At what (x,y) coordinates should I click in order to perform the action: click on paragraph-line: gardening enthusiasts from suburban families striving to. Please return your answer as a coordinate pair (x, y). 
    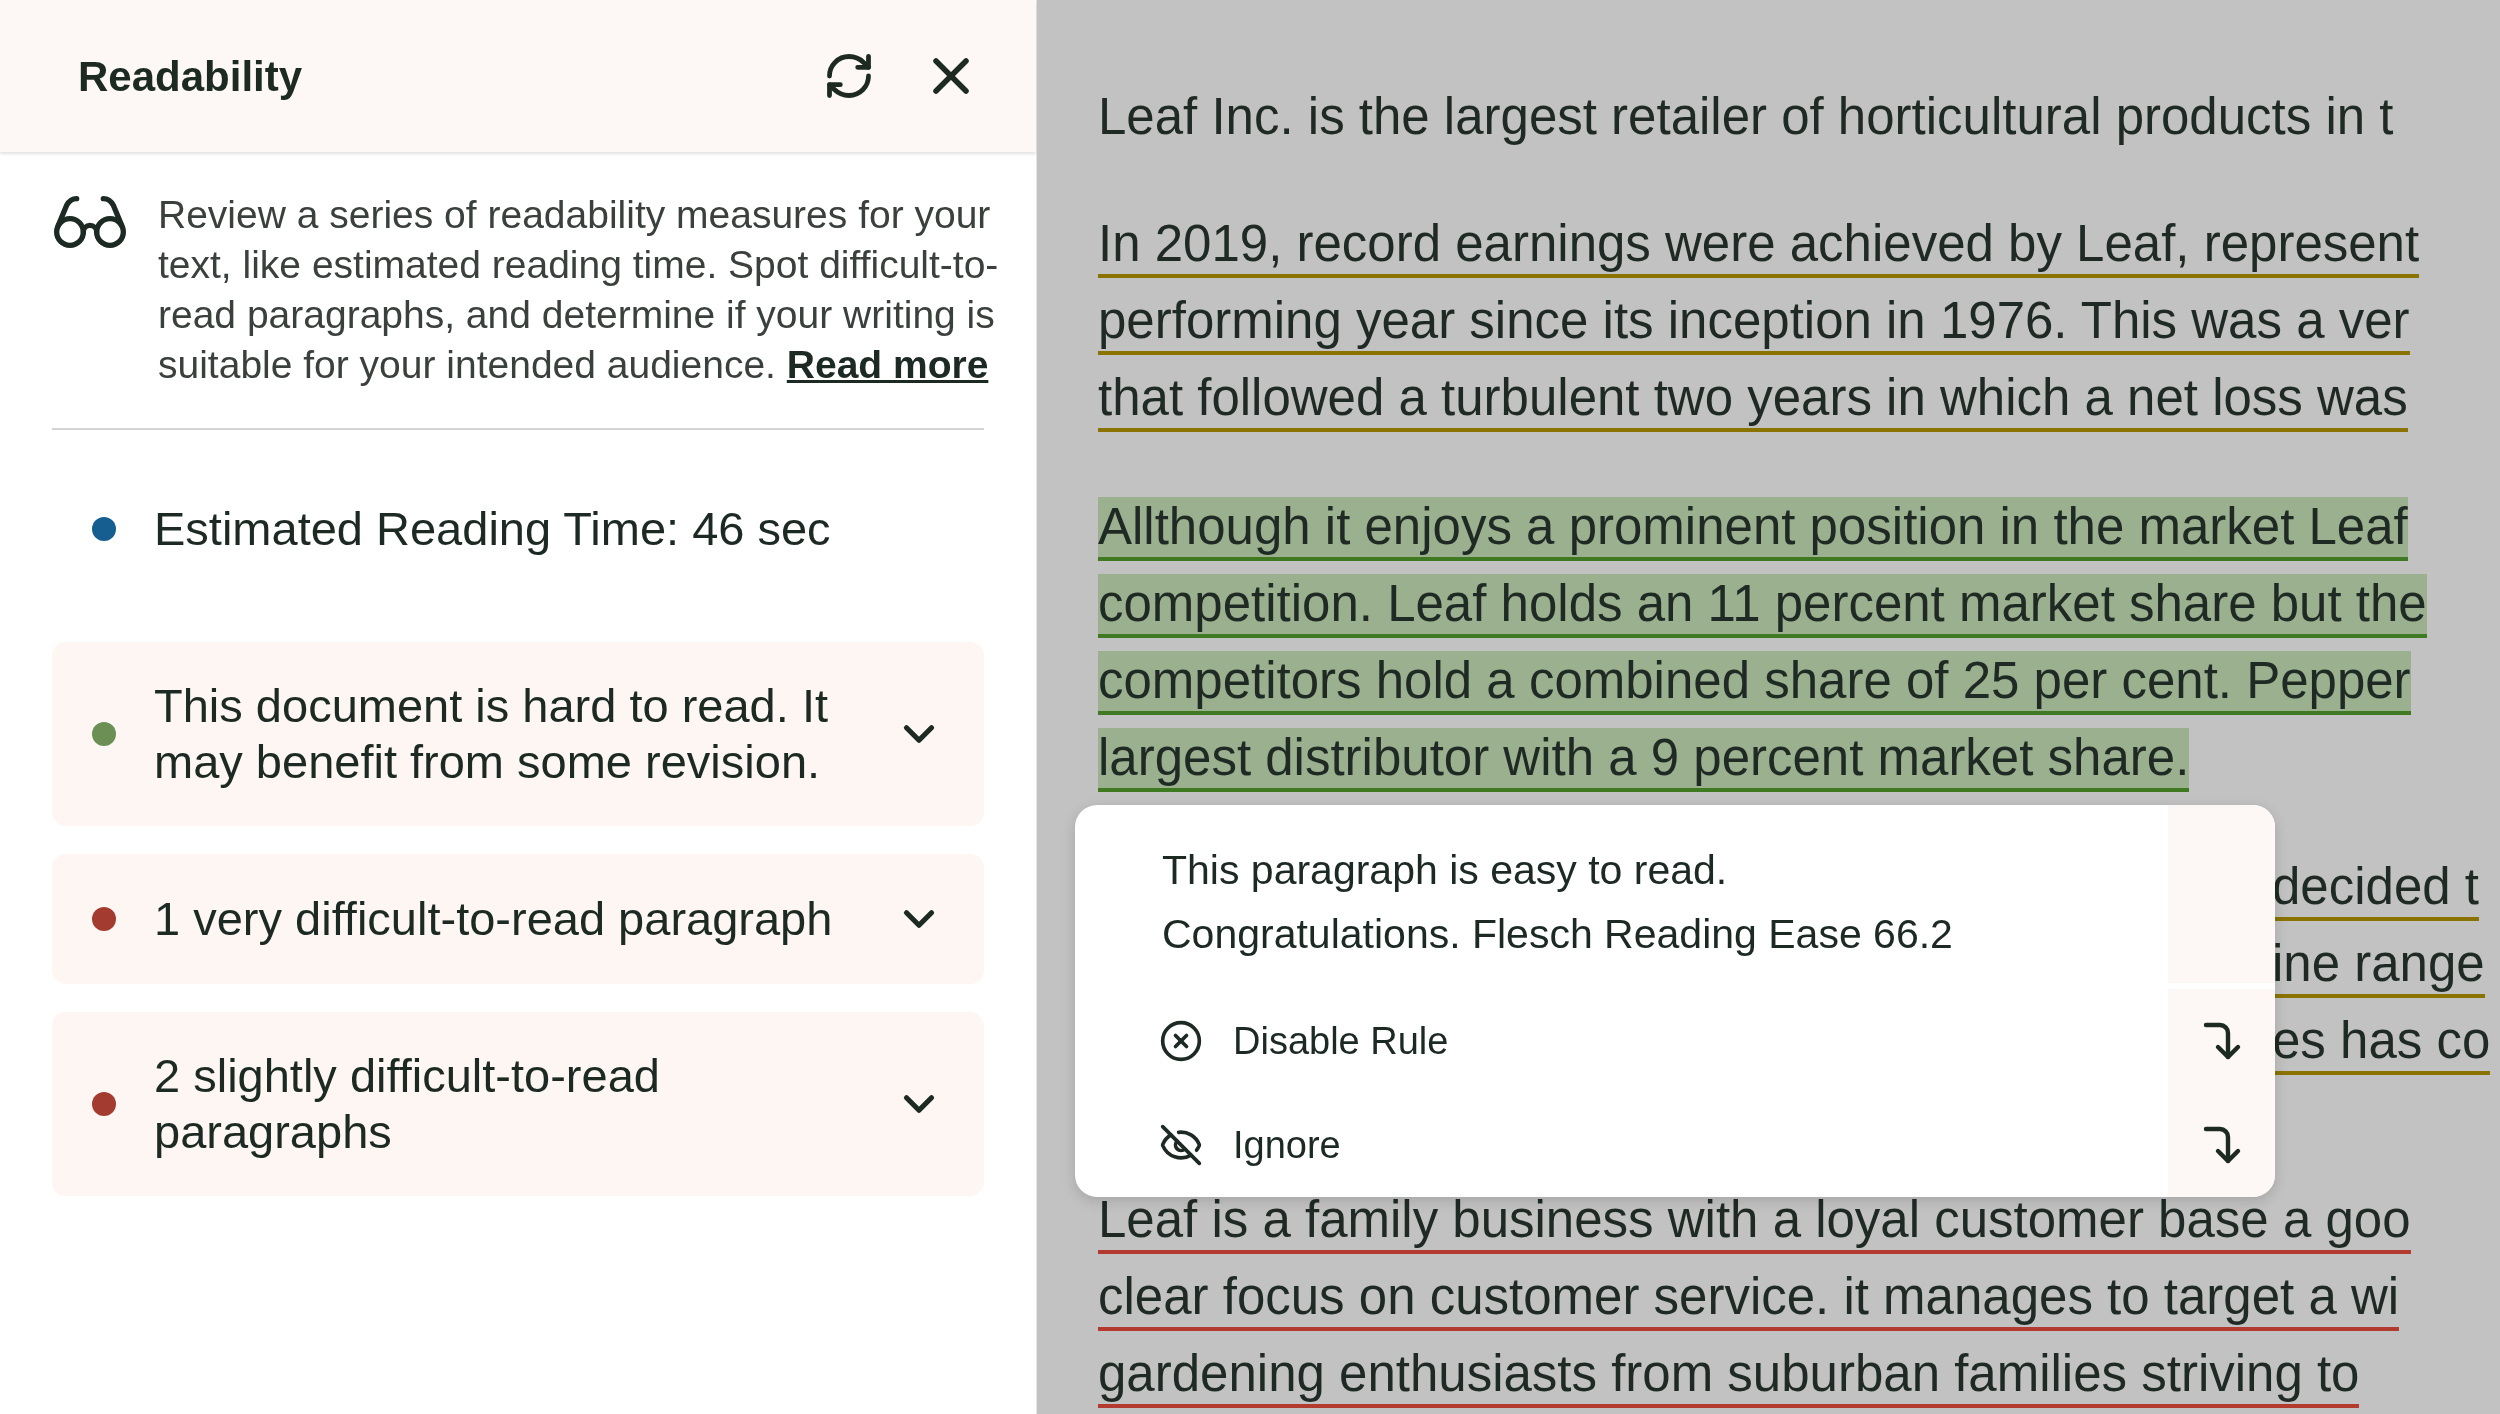
    Looking at the image, I should click on (1729, 1375).